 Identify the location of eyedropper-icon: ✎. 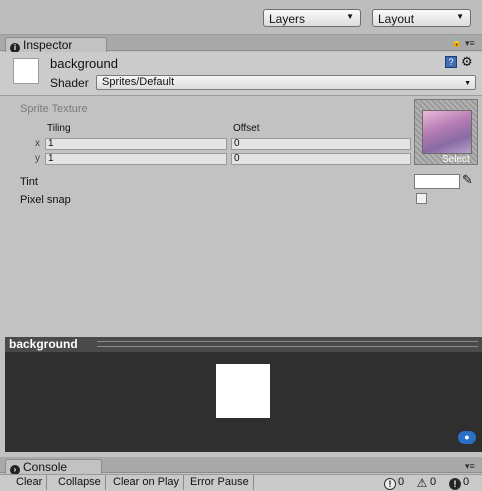
(467, 180).